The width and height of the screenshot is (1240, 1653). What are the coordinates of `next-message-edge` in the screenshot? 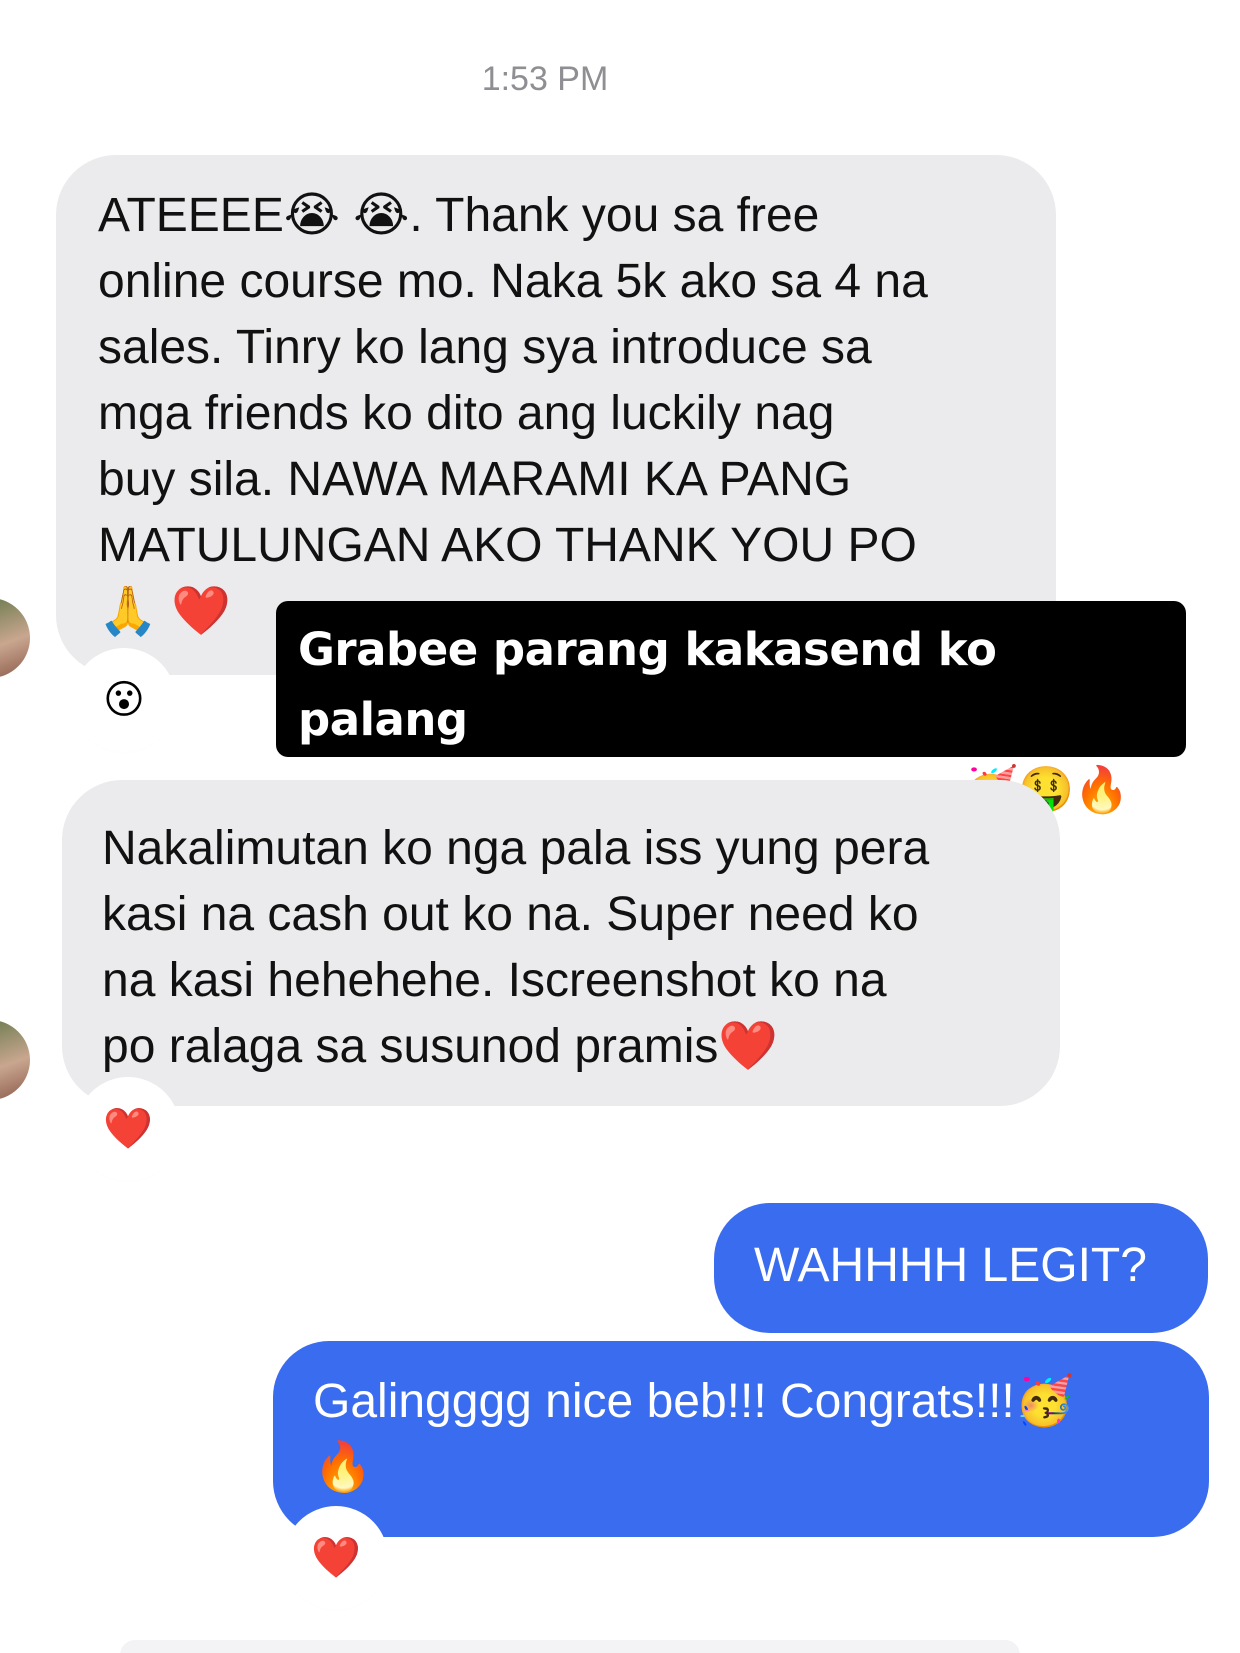 It's located at (570, 1646).